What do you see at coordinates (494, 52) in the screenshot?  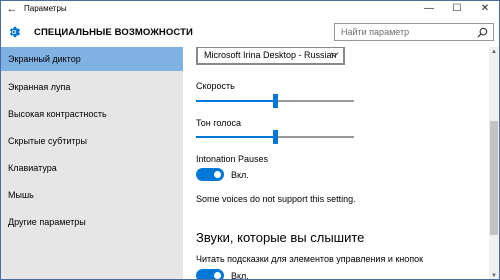 I see `scroll-up-icon: ▲` at bounding box center [494, 52].